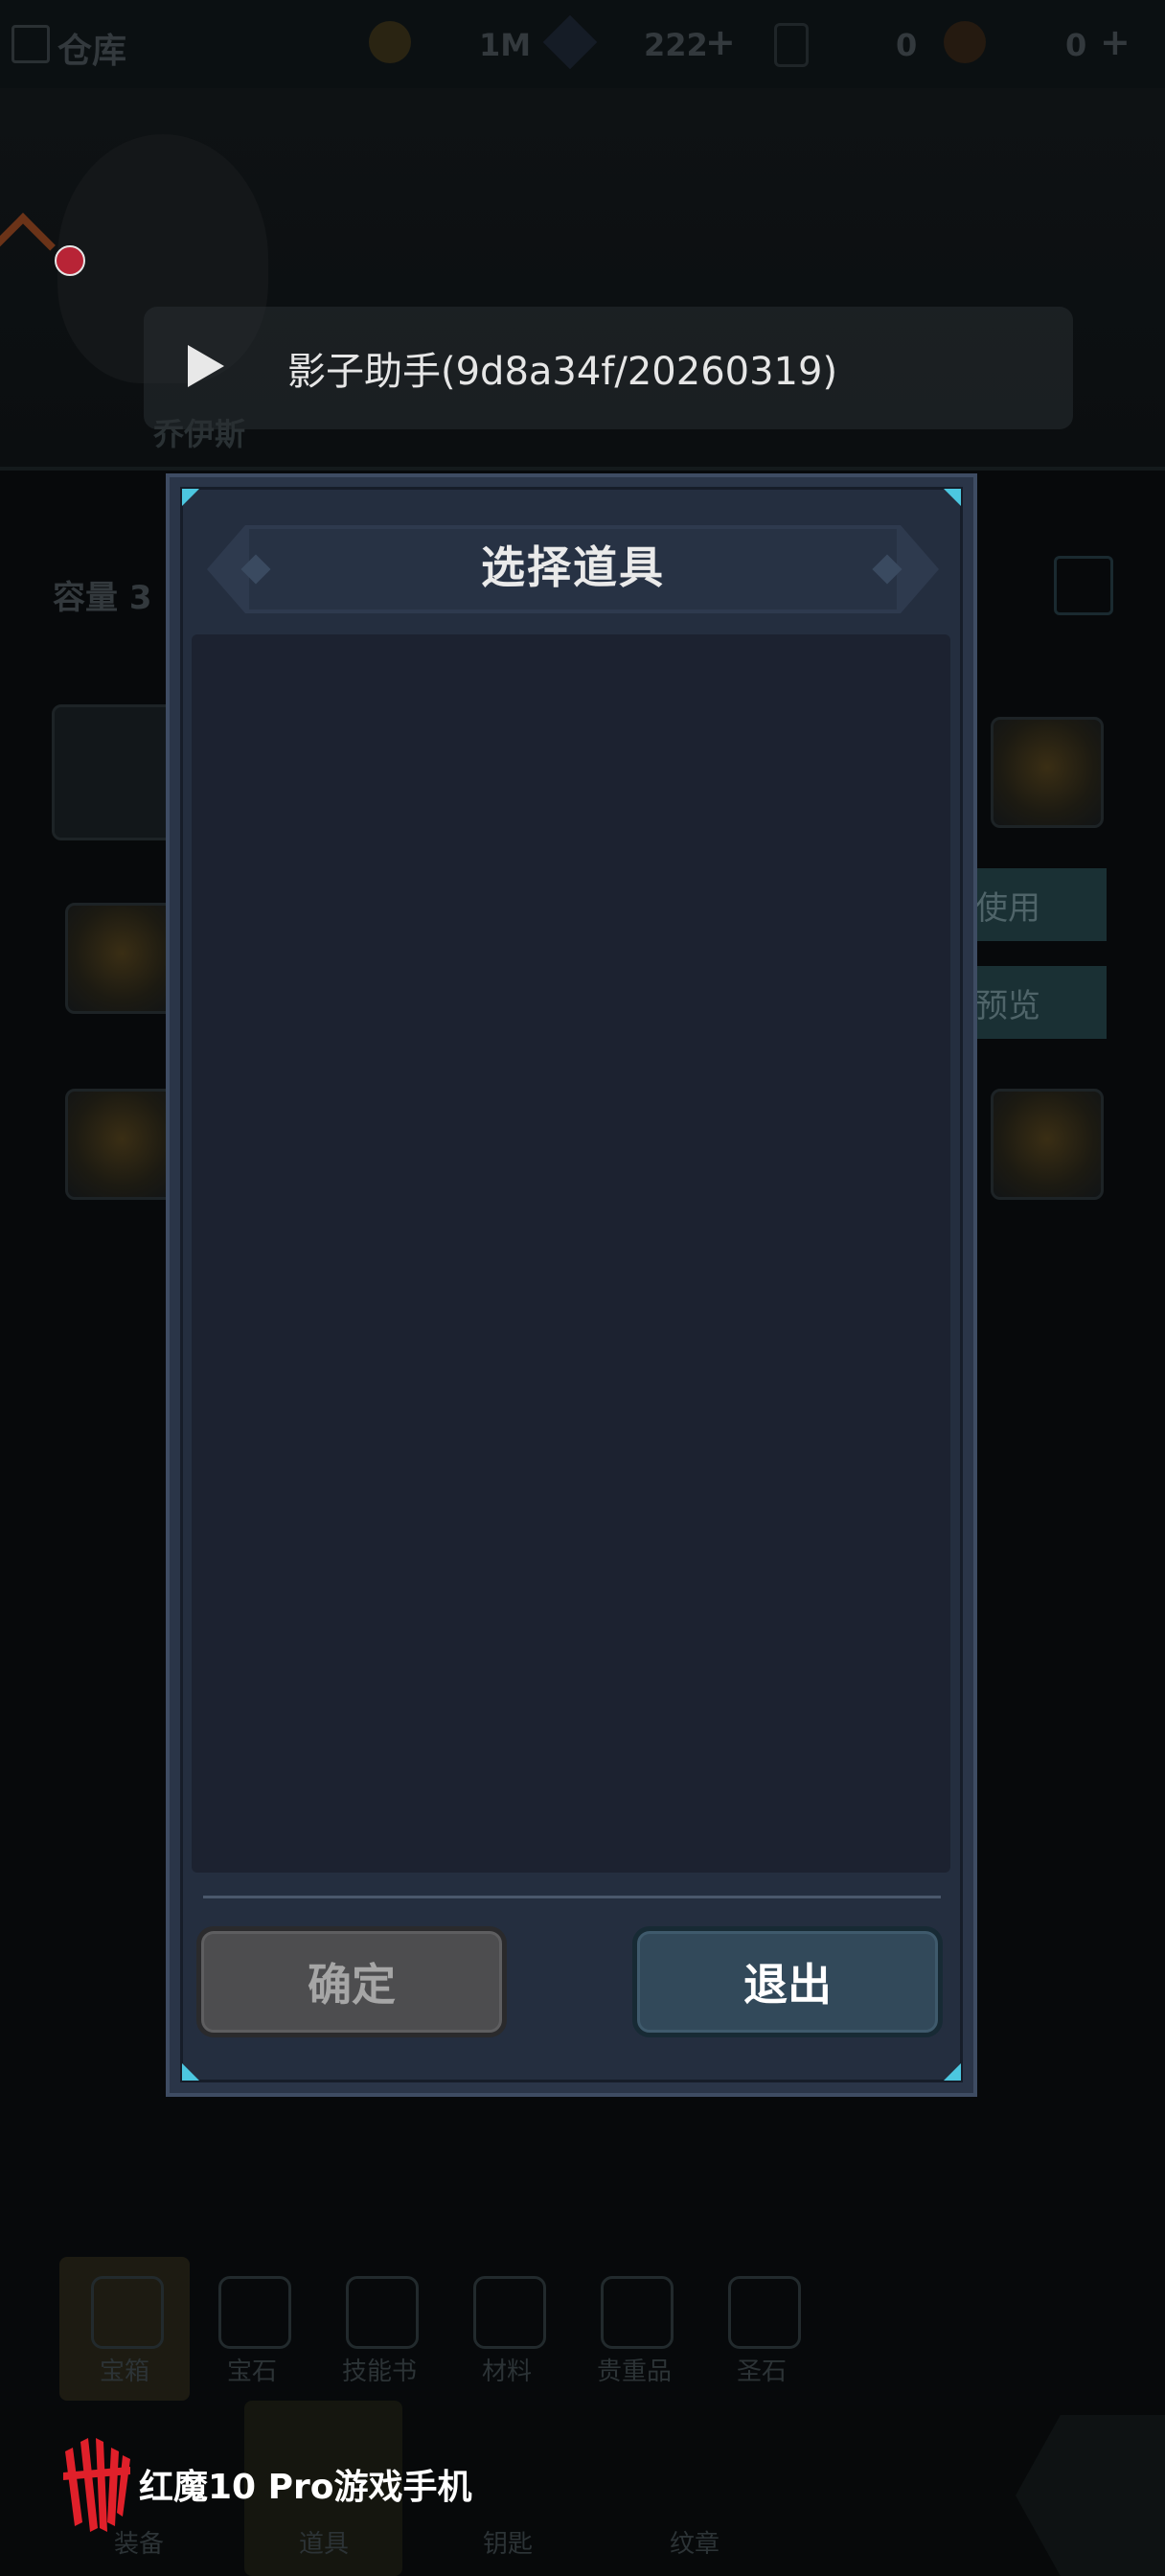  I want to click on currency-4-value: 0, so click(1076, 45).